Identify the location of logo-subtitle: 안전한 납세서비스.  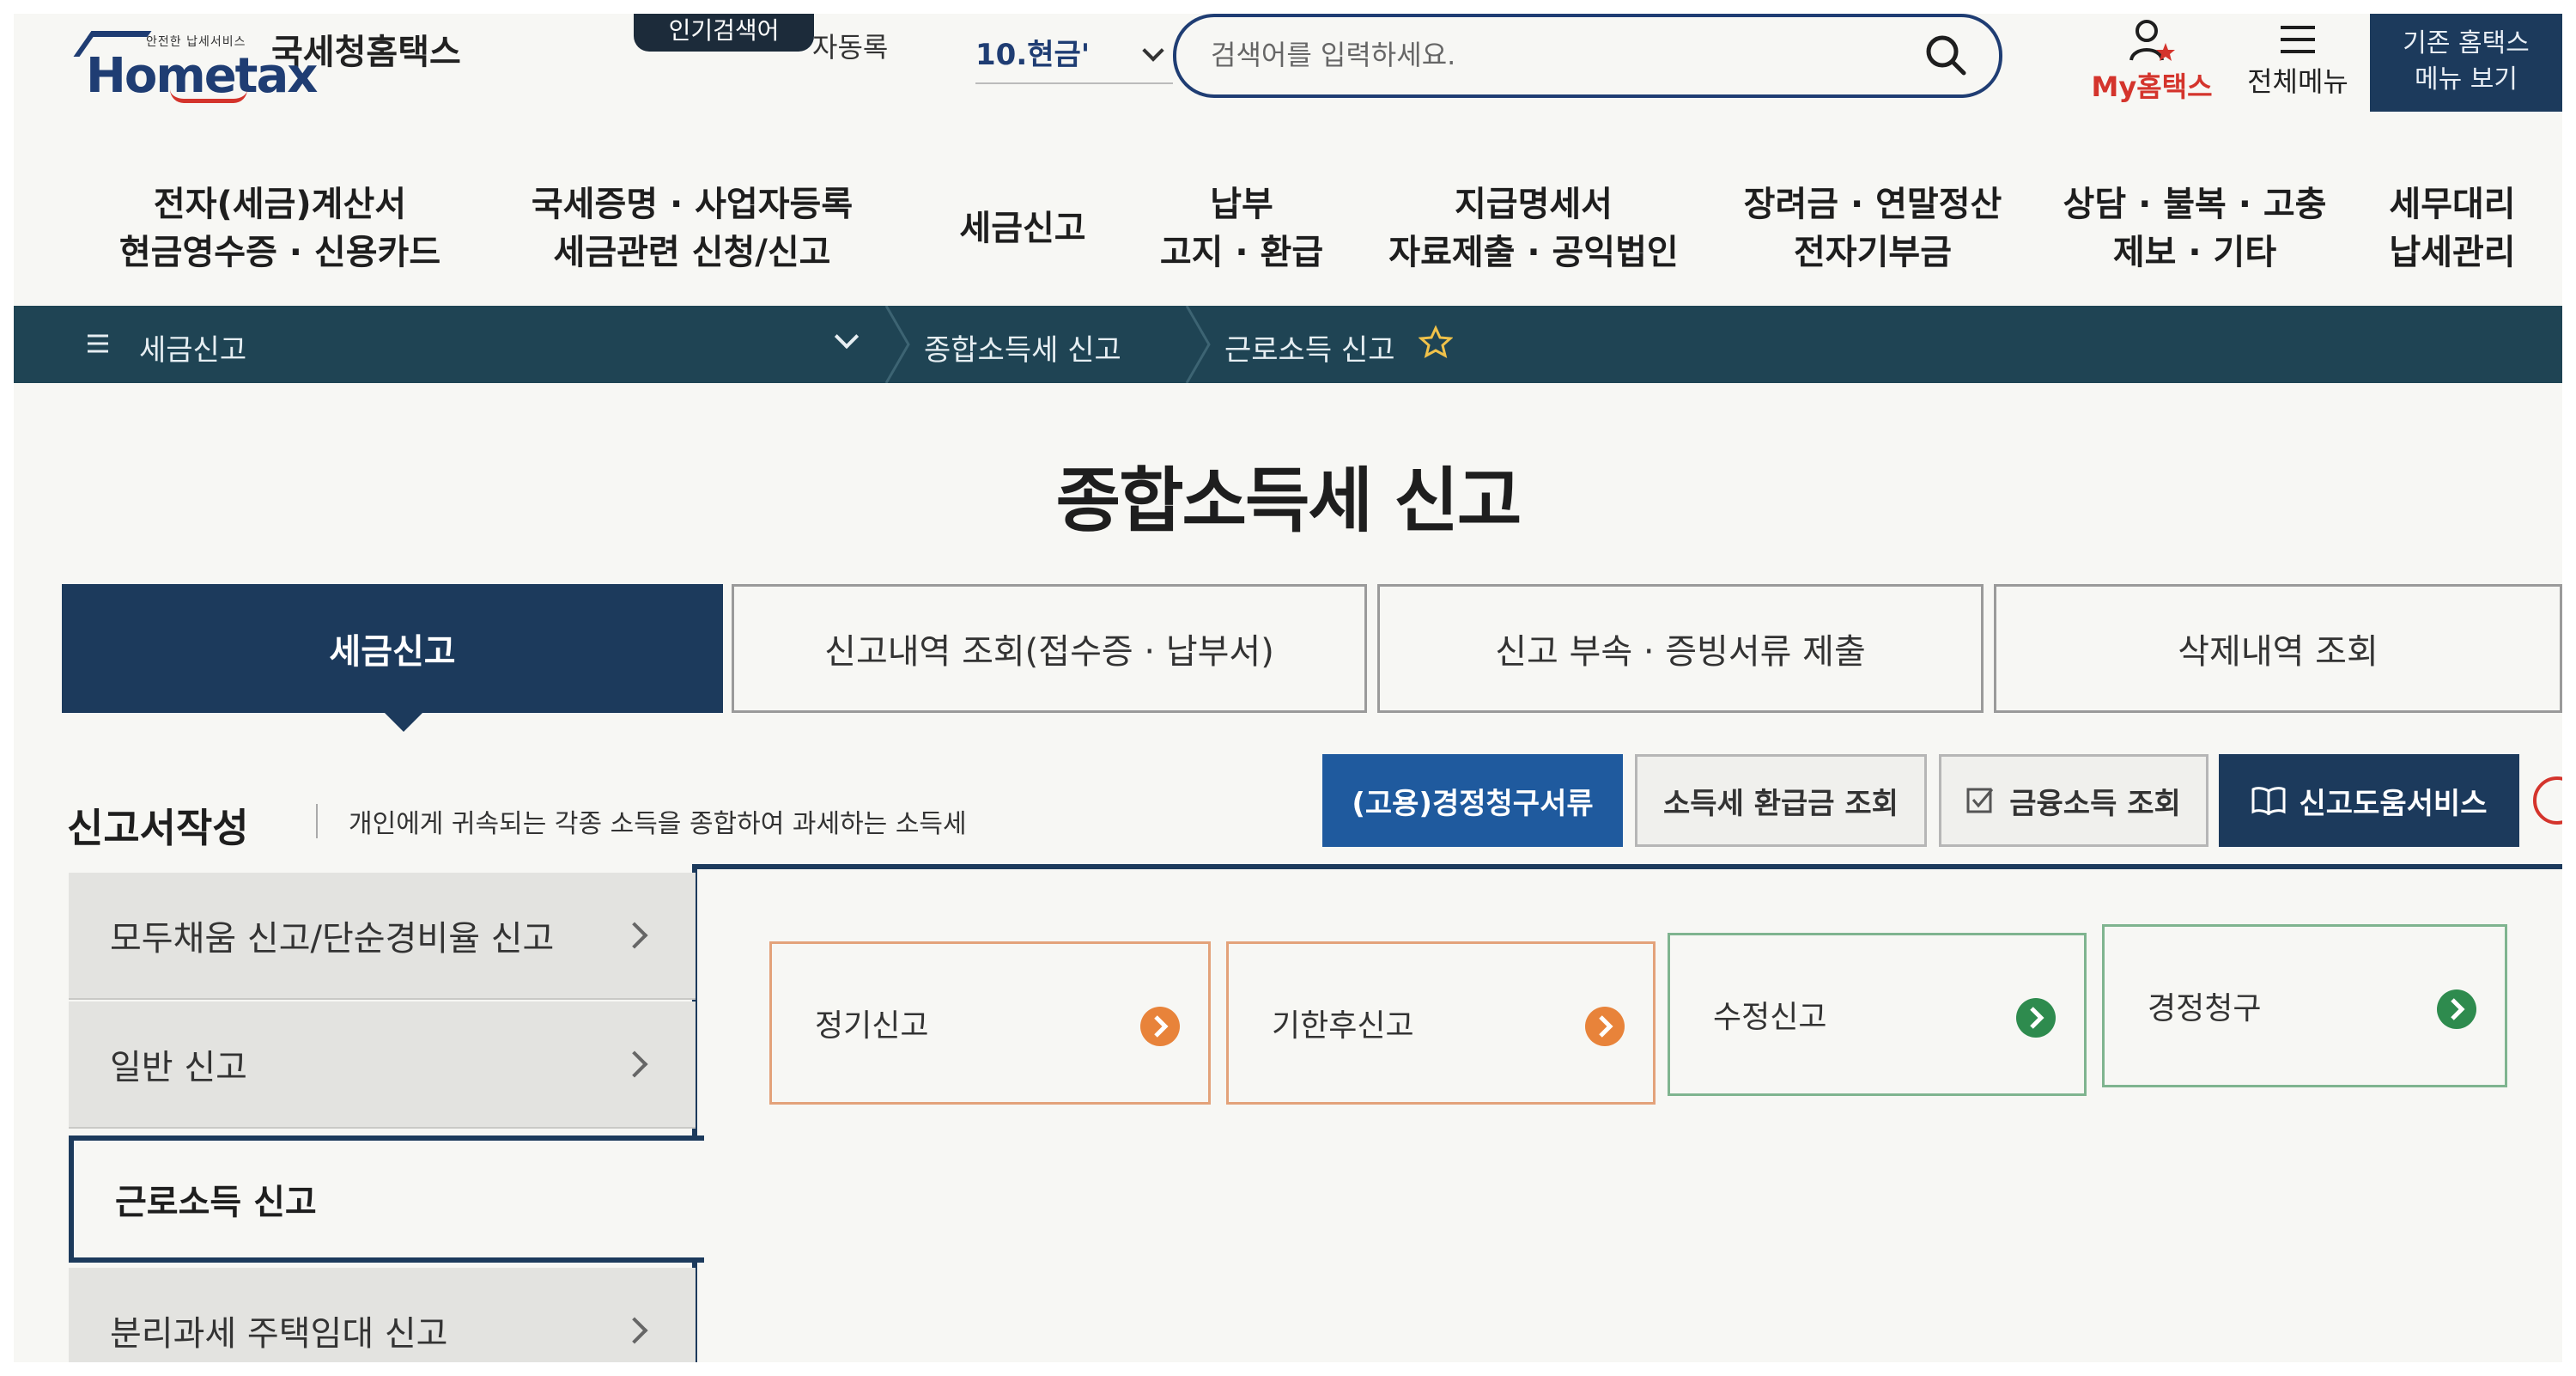
(196, 42).